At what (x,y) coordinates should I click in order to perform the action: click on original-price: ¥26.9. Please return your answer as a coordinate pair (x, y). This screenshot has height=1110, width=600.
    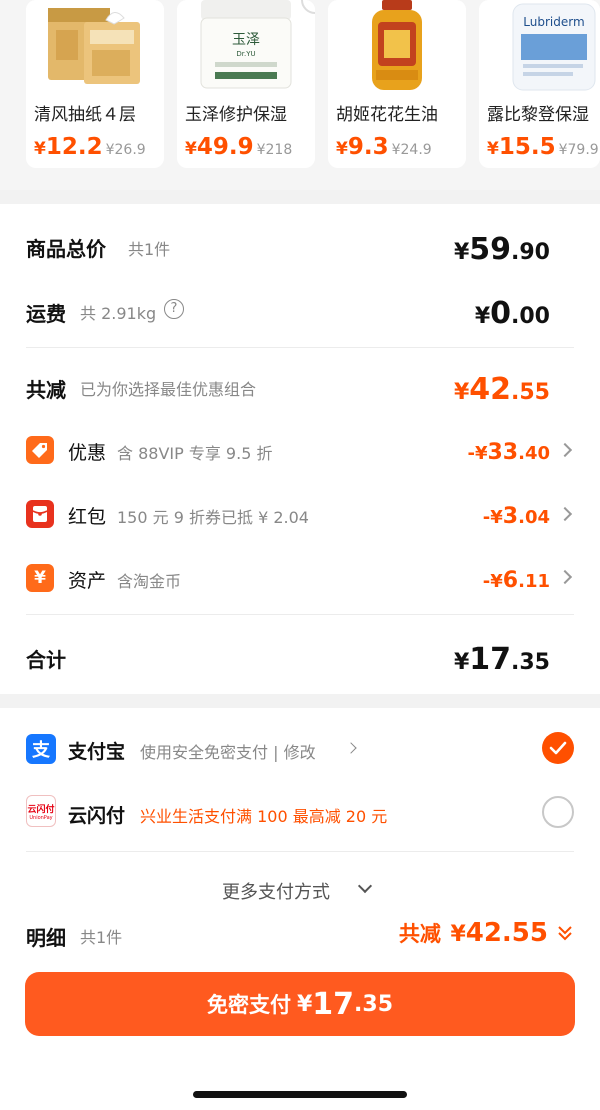
    Looking at the image, I should click on (125, 150).